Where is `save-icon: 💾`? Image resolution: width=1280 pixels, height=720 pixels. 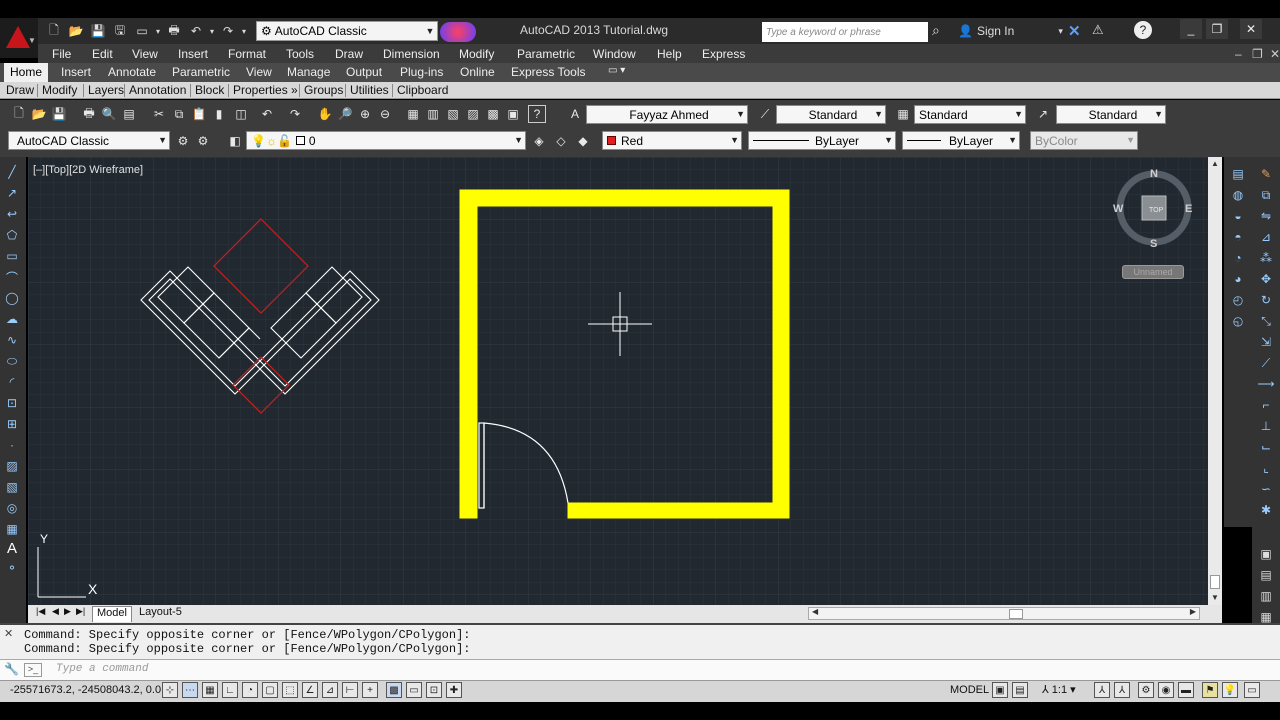
save-icon: 💾 is located at coordinates (98, 31).